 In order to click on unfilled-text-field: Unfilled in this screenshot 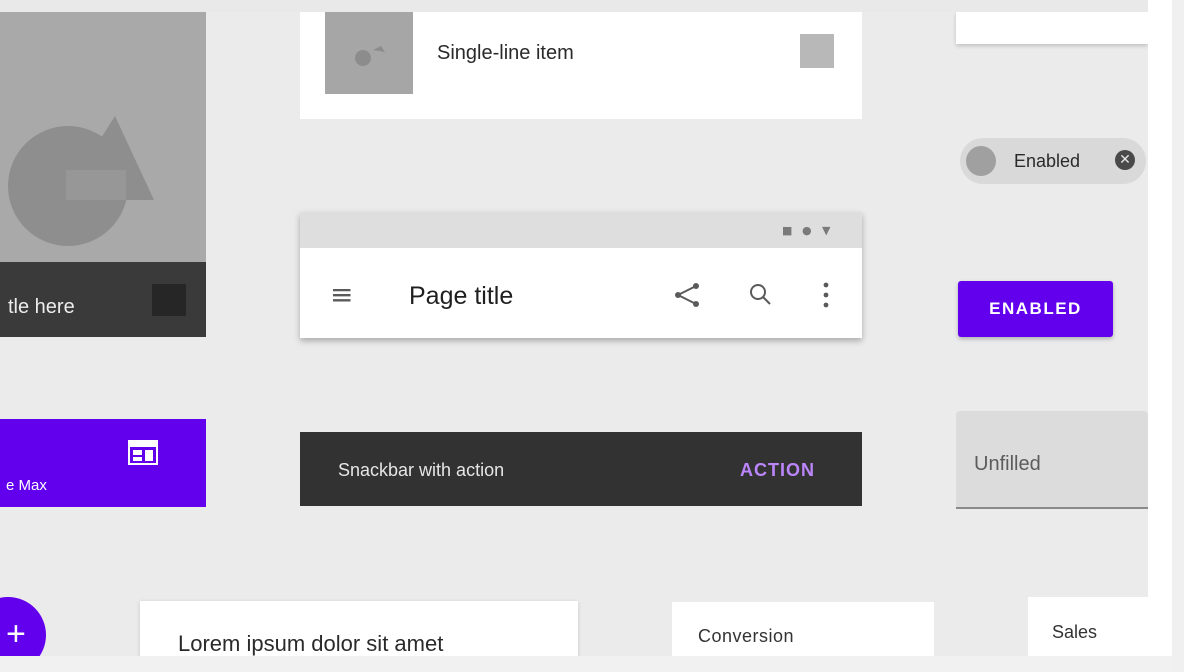, I will do `click(1052, 460)`.